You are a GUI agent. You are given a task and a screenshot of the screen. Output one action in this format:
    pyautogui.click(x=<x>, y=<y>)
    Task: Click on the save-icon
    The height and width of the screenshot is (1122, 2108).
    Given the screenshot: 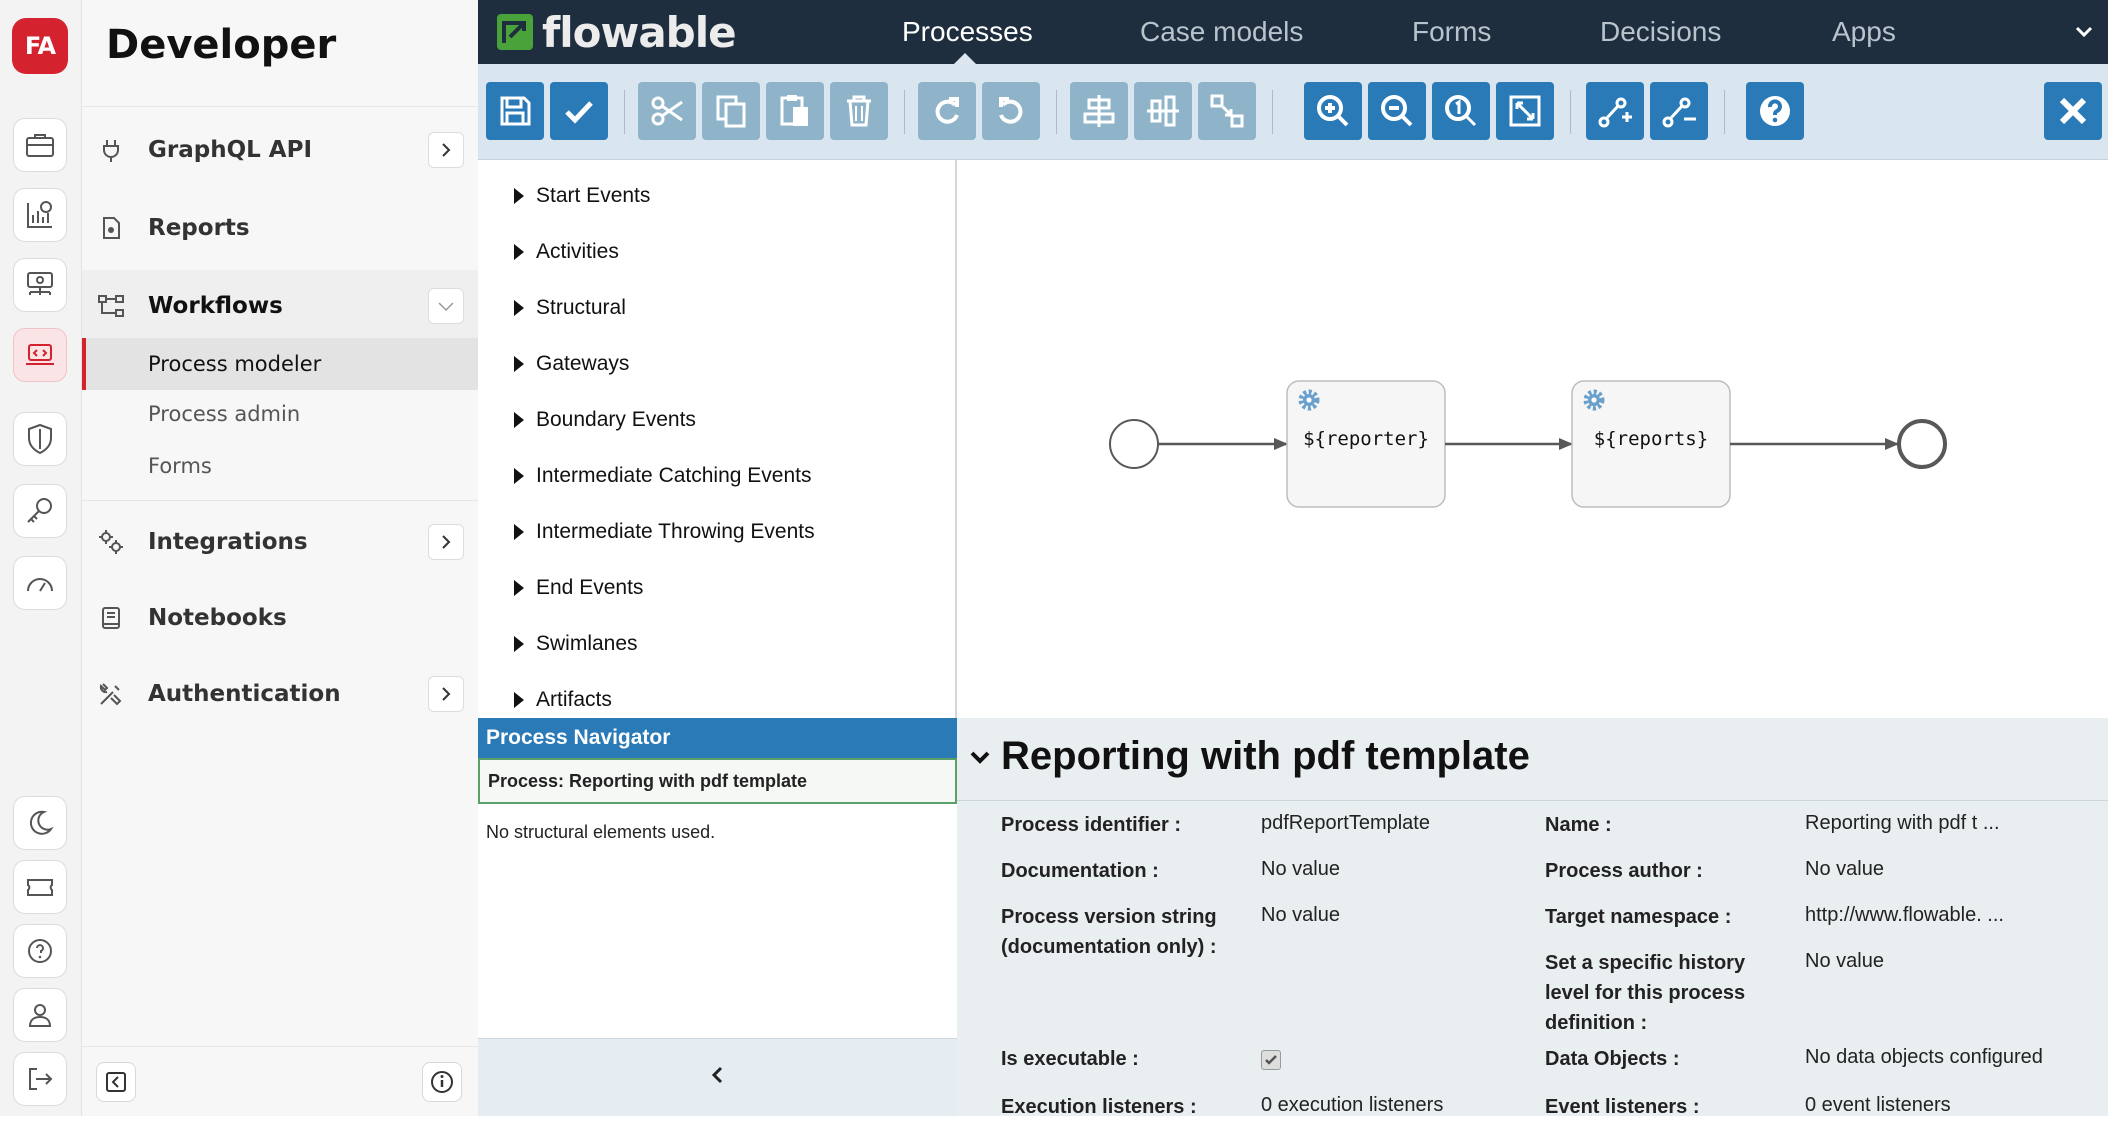 What is the action you would take?
    pyautogui.click(x=515, y=111)
    